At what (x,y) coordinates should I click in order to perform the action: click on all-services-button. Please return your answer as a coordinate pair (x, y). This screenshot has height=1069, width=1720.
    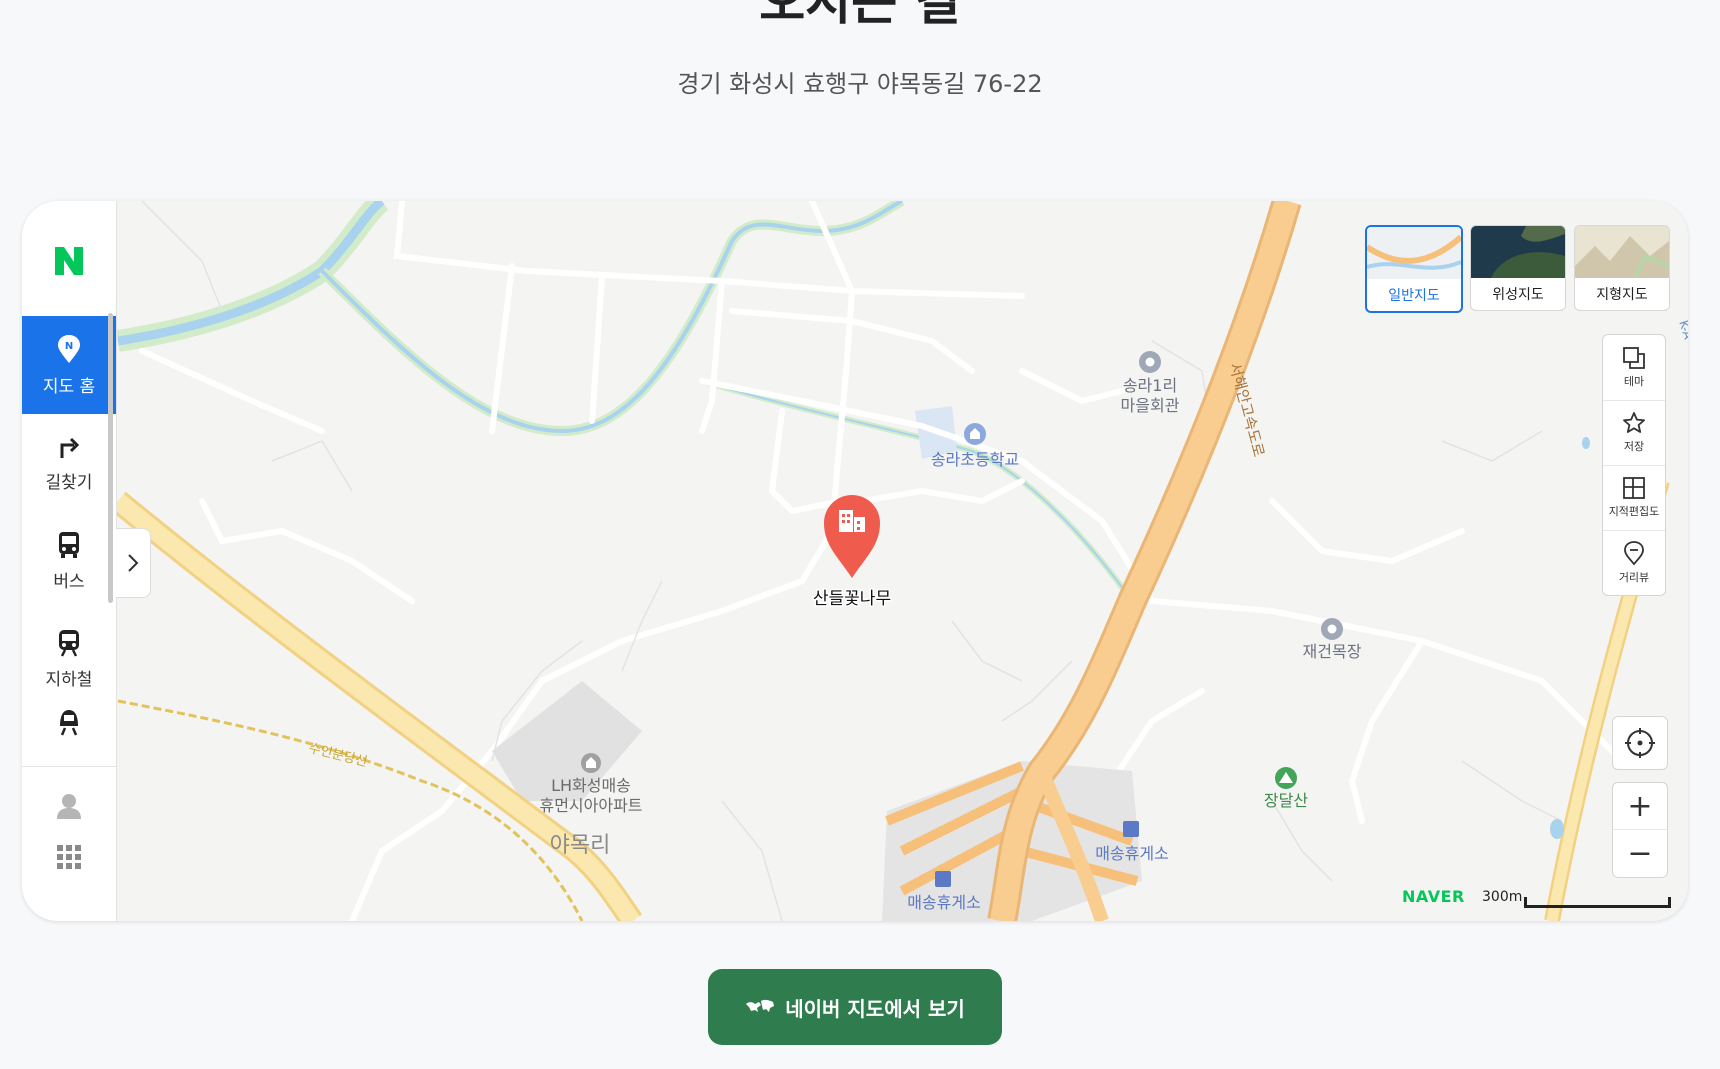
    Looking at the image, I should click on (69, 857).